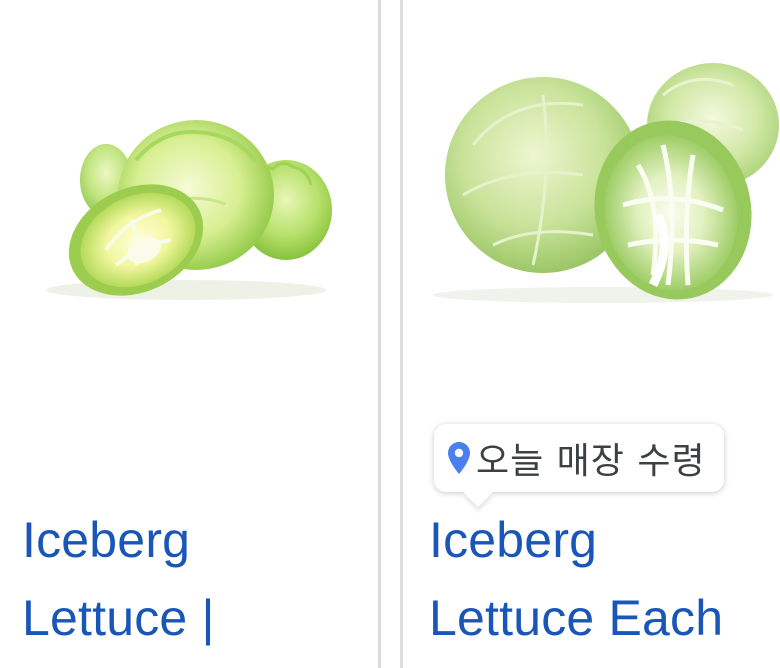 This screenshot has height=668, width=780. I want to click on location-pin-icon, so click(459, 458).